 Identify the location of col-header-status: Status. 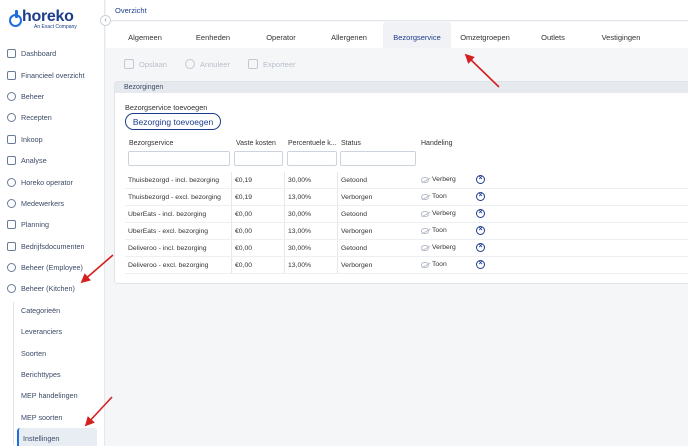
(351, 143).